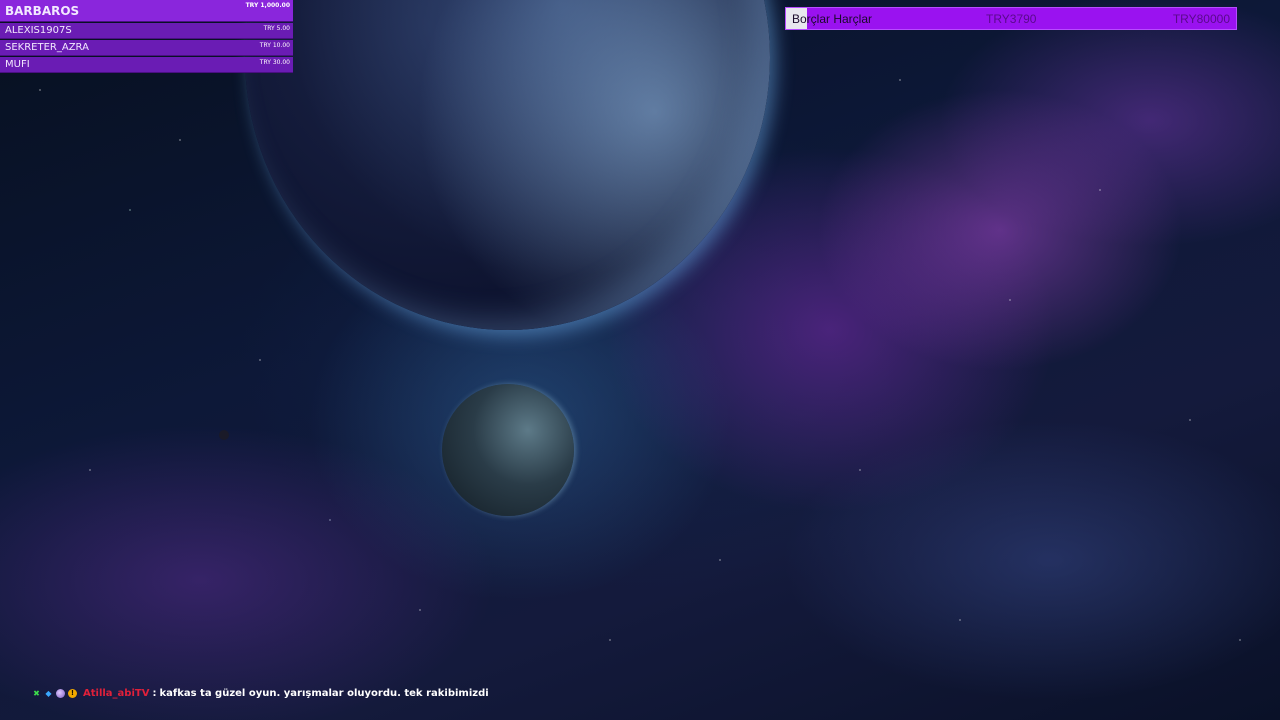 Image resolution: width=1280 pixels, height=720 pixels. What do you see at coordinates (42, 11) in the screenshot?
I see `top-donor-name: BARBAROS` at bounding box center [42, 11].